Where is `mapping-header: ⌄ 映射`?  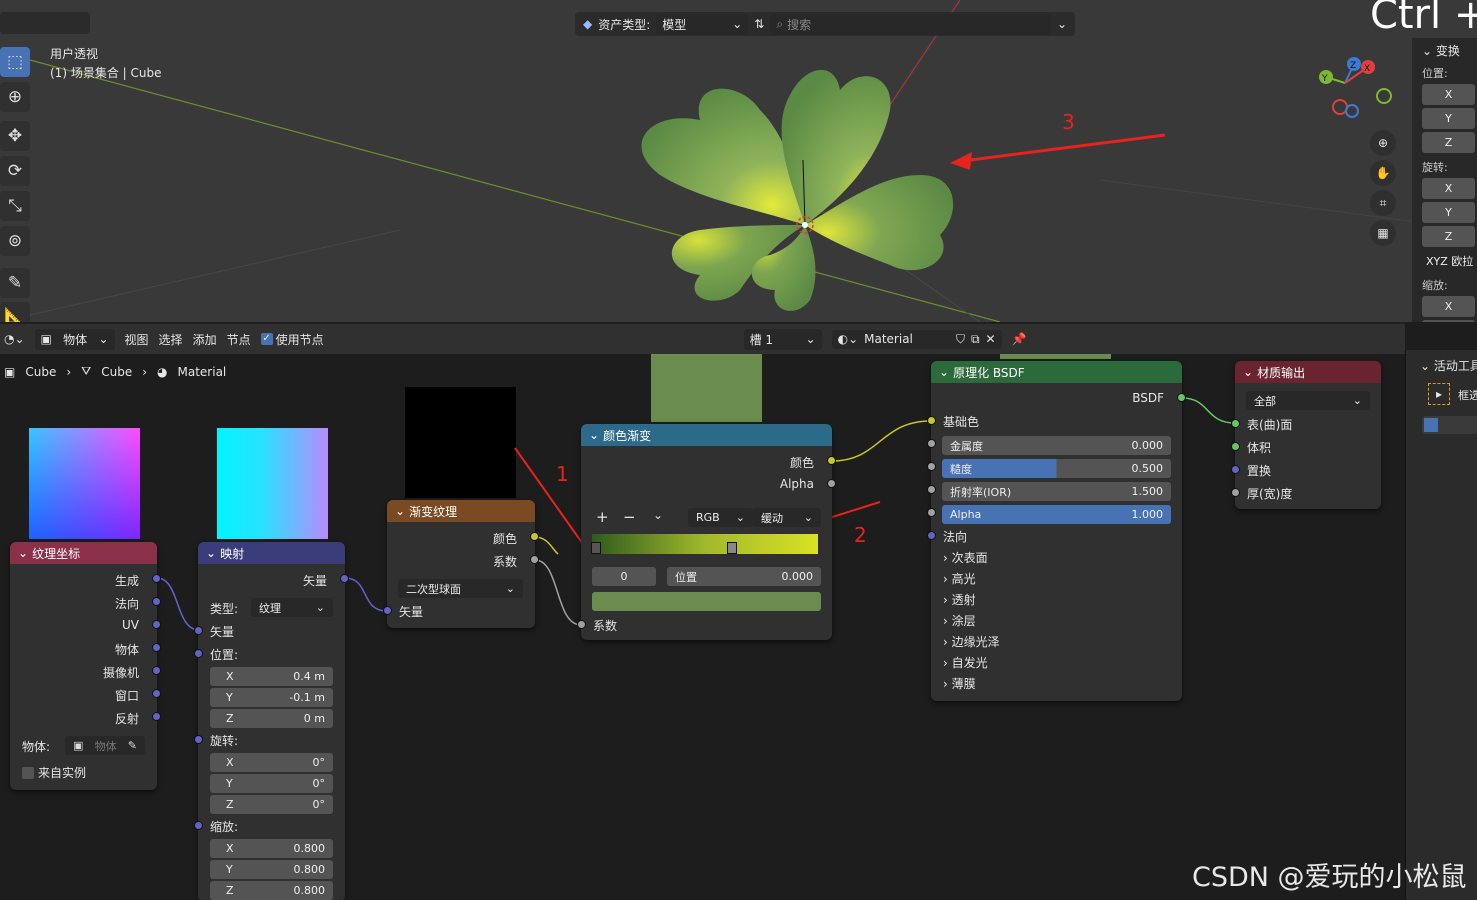
mapping-header: ⌄ 映射 is located at coordinates (271, 553).